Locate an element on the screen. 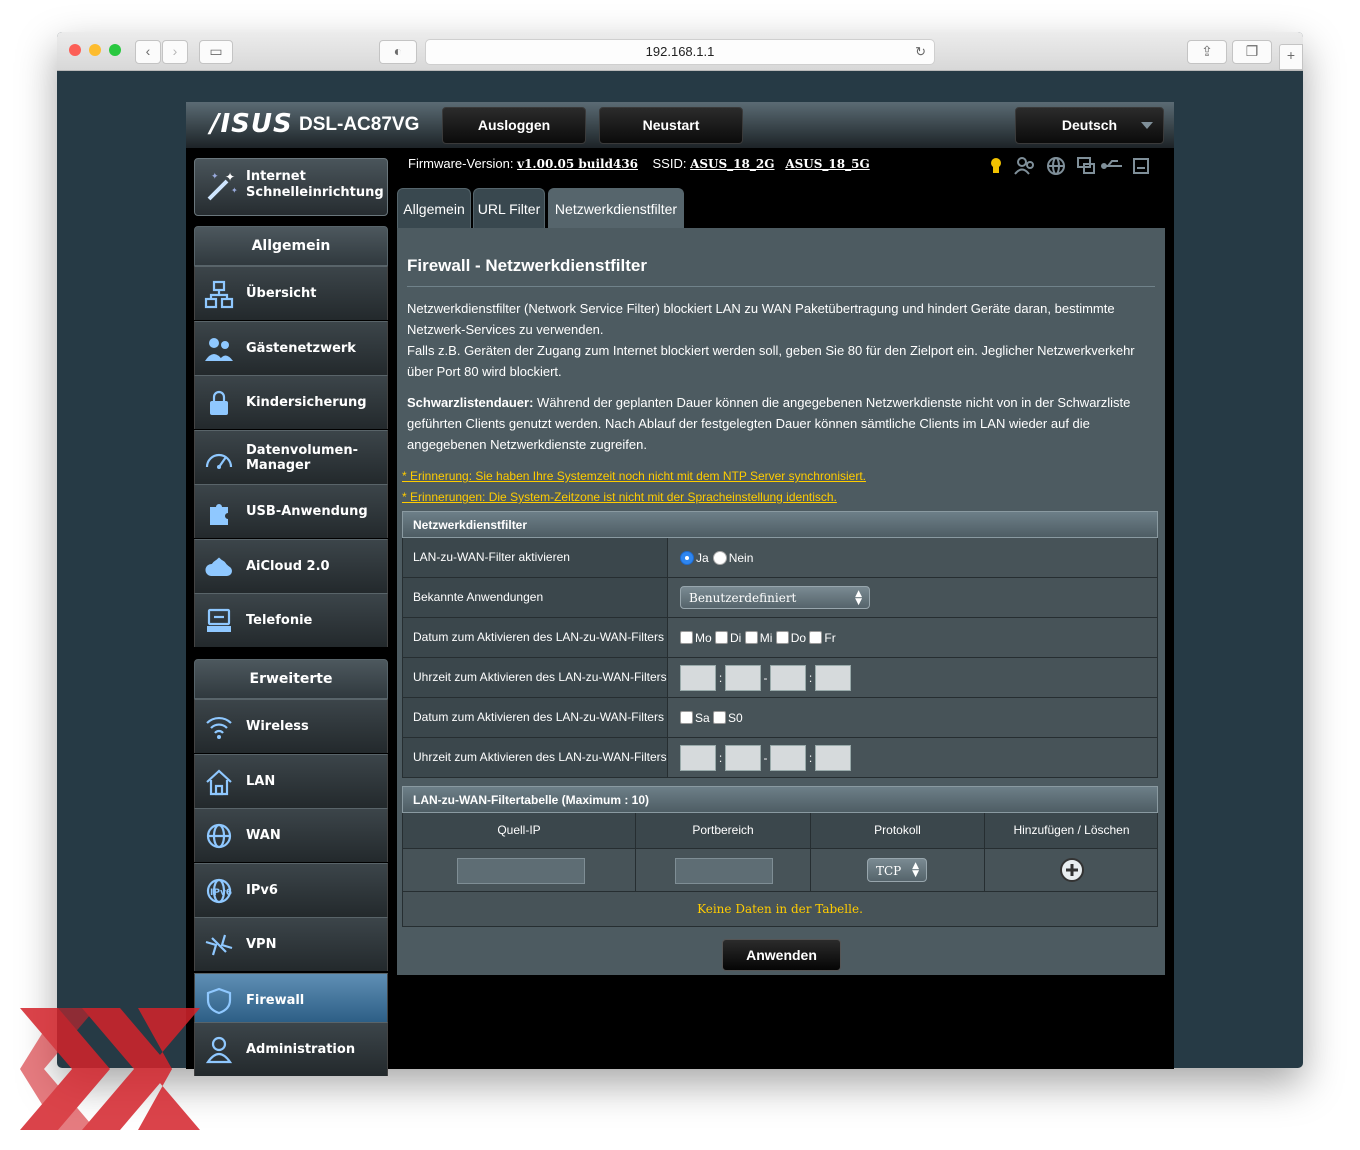  wifi-icon is located at coordinates (219, 727).